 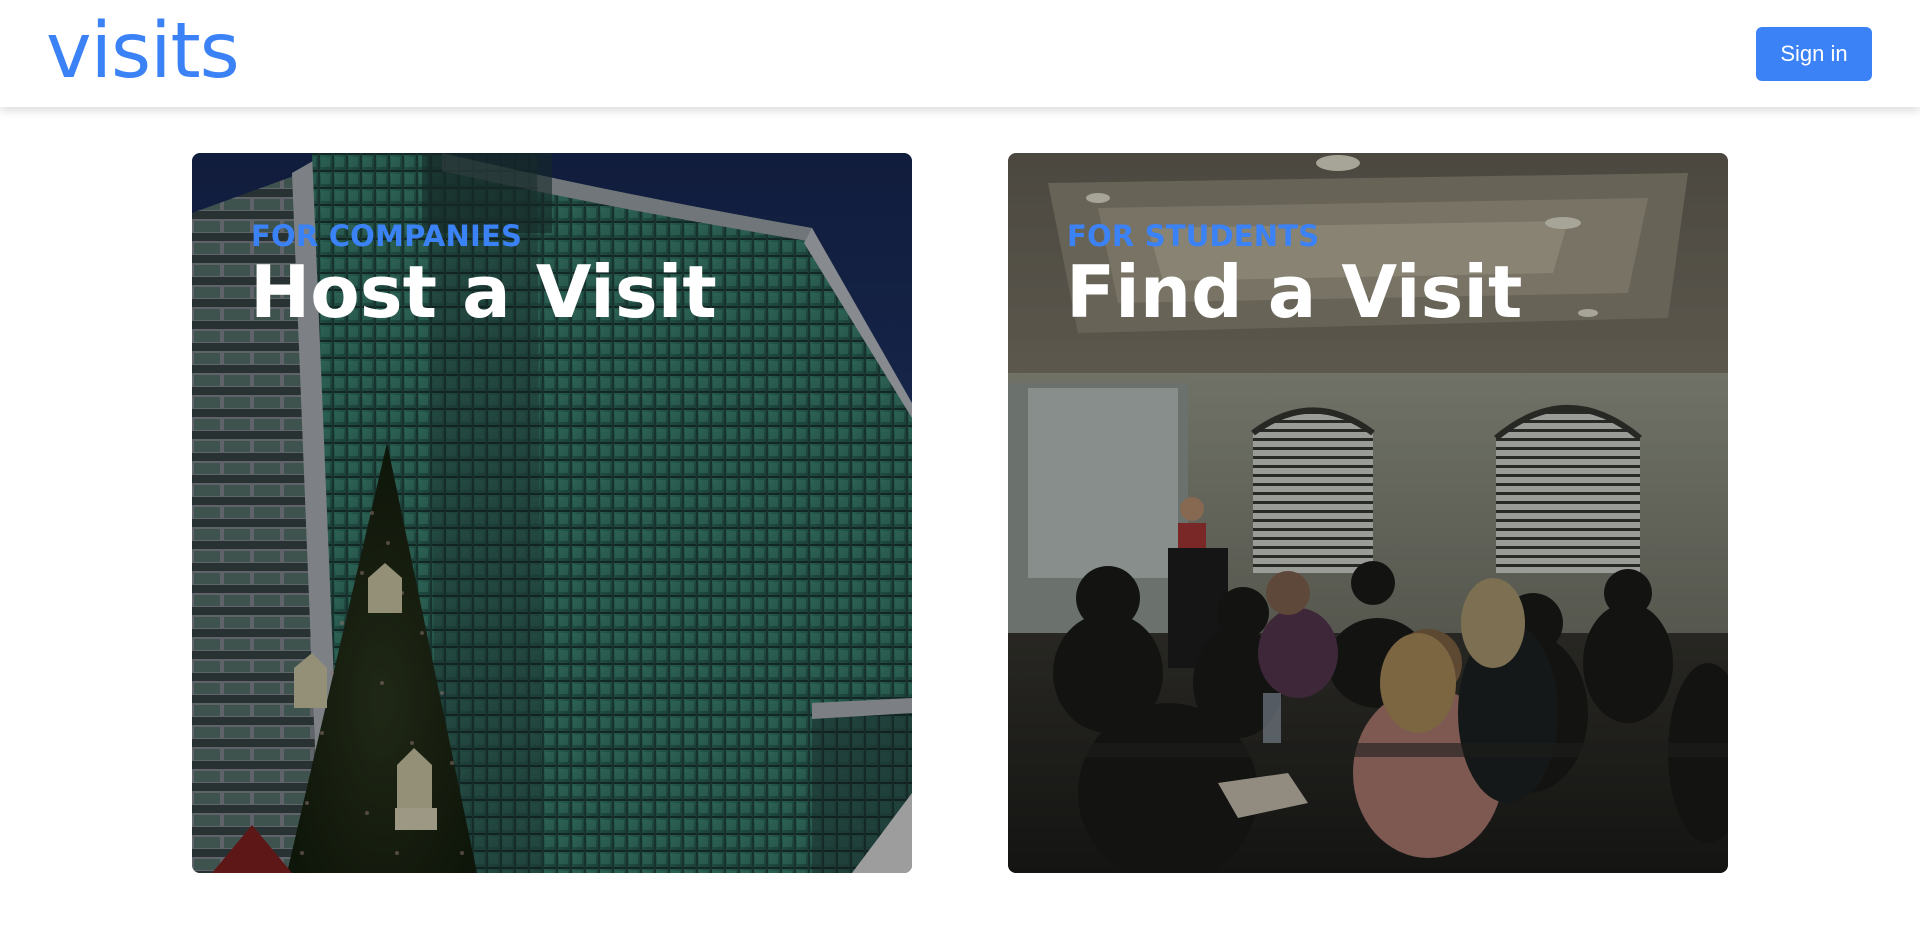 What do you see at coordinates (387, 236) in the screenshot?
I see `card-kicker: FOR COMPANIES` at bounding box center [387, 236].